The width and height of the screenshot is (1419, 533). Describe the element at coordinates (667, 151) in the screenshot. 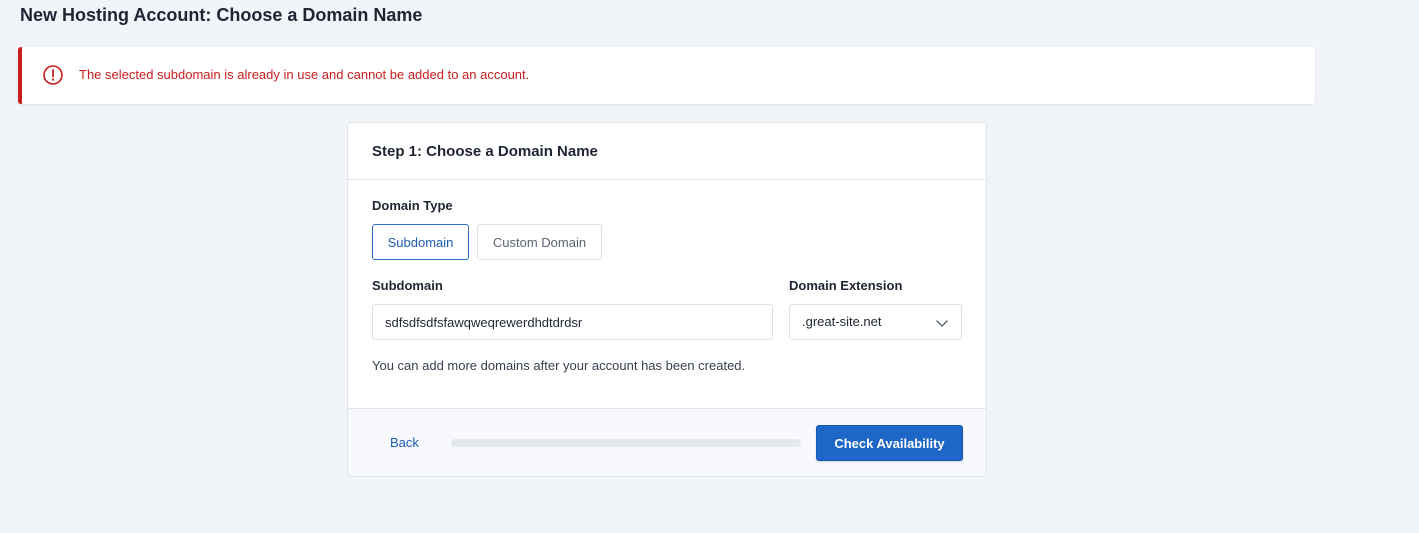

I see `card-header: Step 1: Choose a Domain Name` at that location.